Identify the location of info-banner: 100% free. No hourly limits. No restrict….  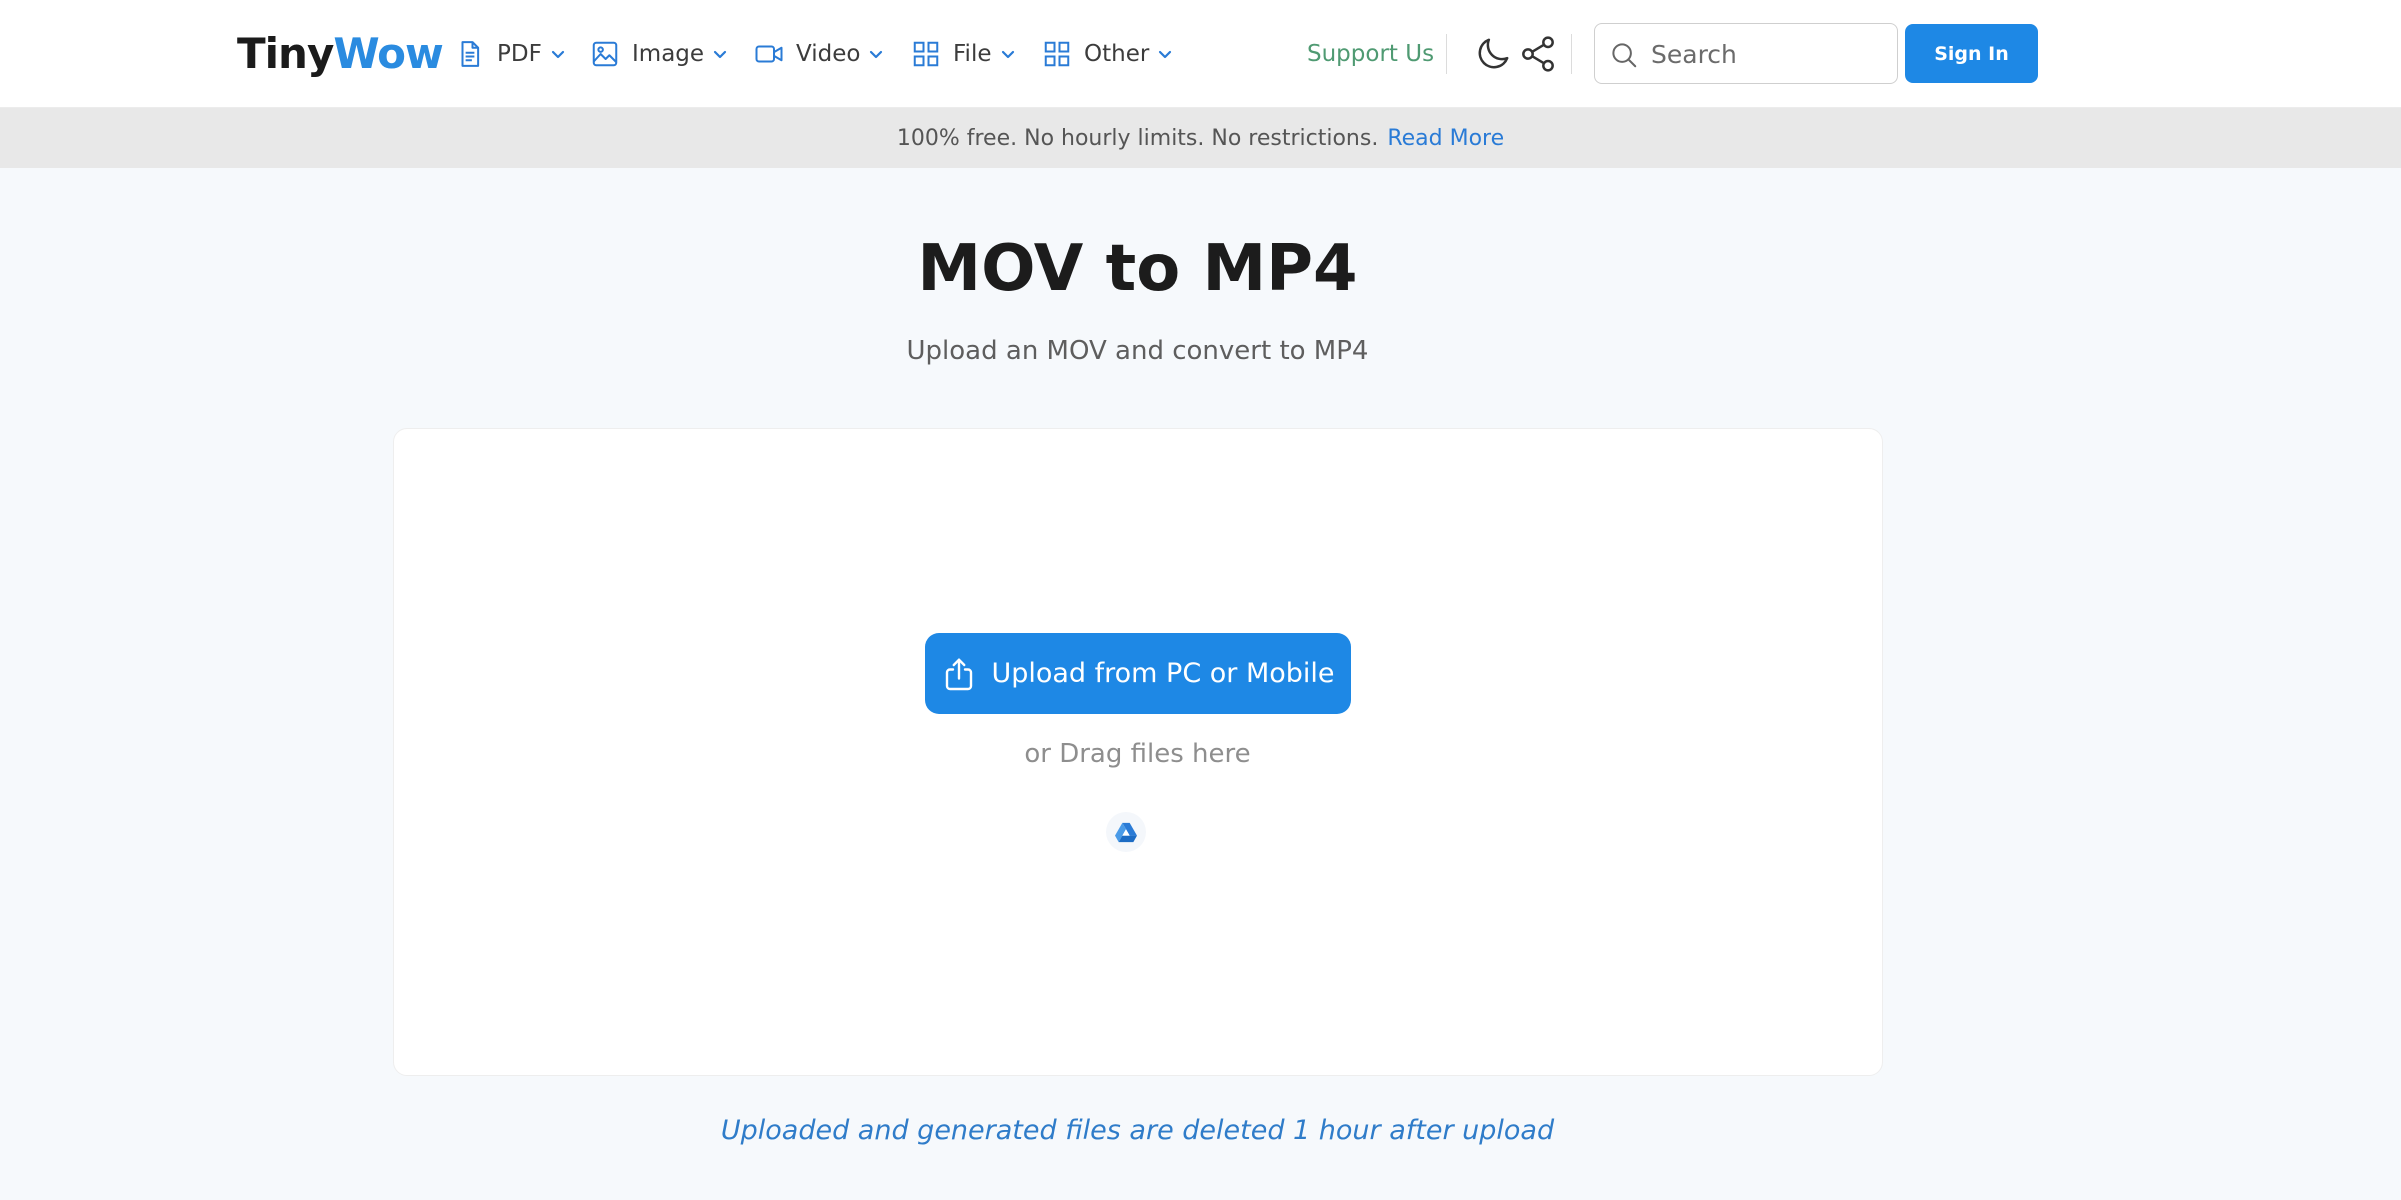
(1200, 138).